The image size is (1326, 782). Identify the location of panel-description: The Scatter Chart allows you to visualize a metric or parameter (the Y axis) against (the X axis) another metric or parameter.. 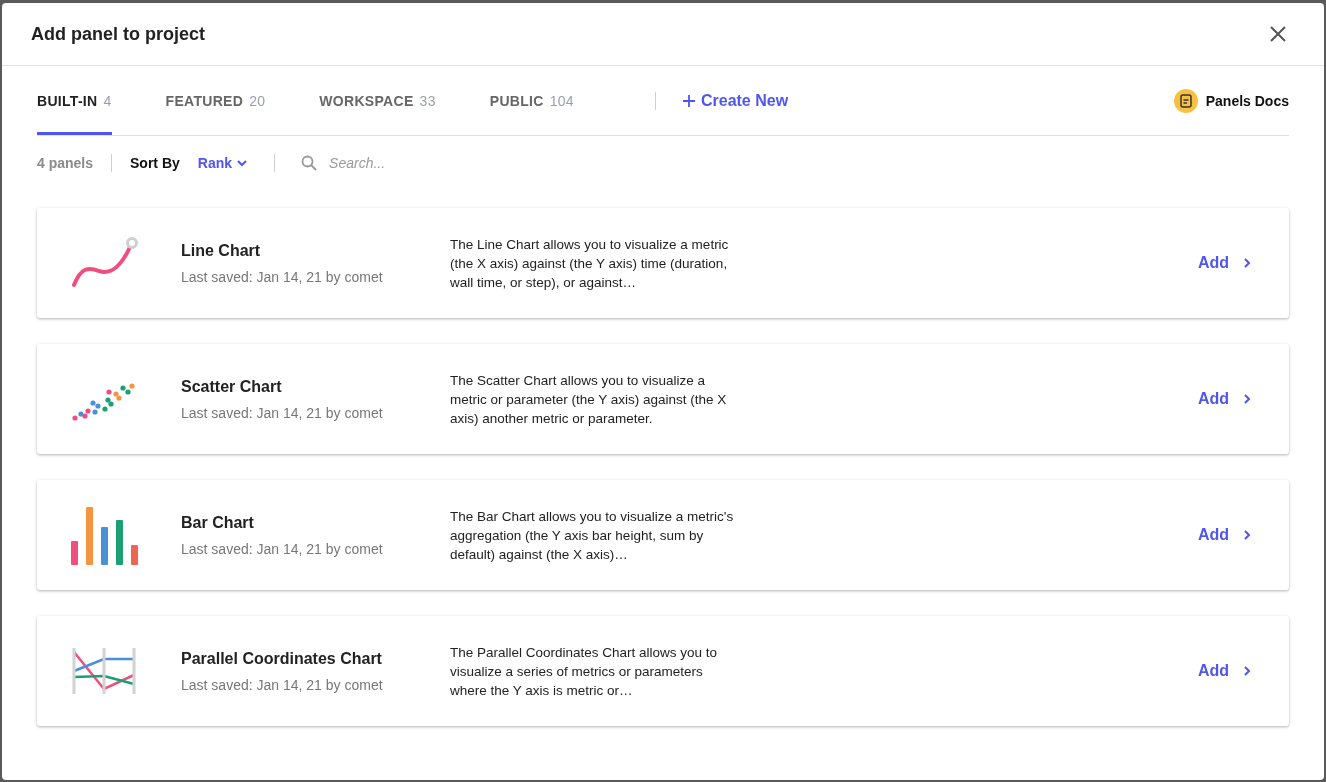
(589, 399).